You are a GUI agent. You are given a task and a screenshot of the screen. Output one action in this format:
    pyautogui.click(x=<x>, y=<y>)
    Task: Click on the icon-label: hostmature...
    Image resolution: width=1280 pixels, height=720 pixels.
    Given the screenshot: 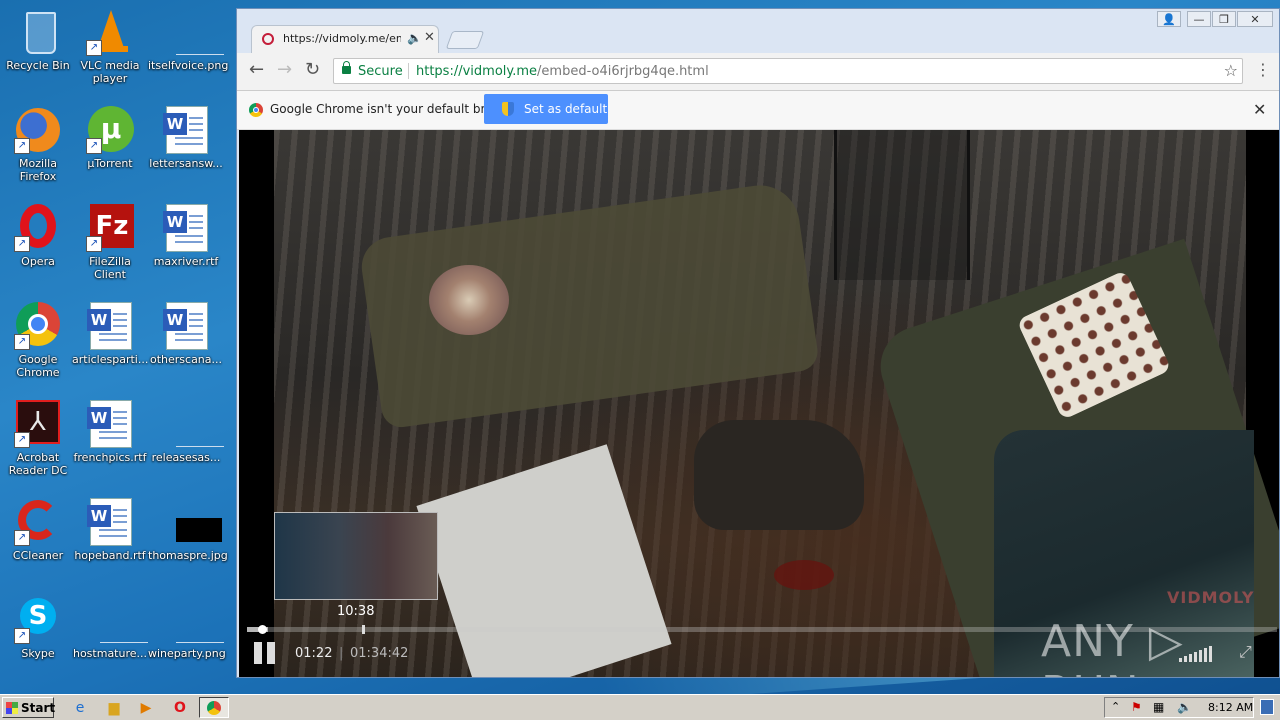 What is the action you would take?
    pyautogui.click(x=110, y=653)
    